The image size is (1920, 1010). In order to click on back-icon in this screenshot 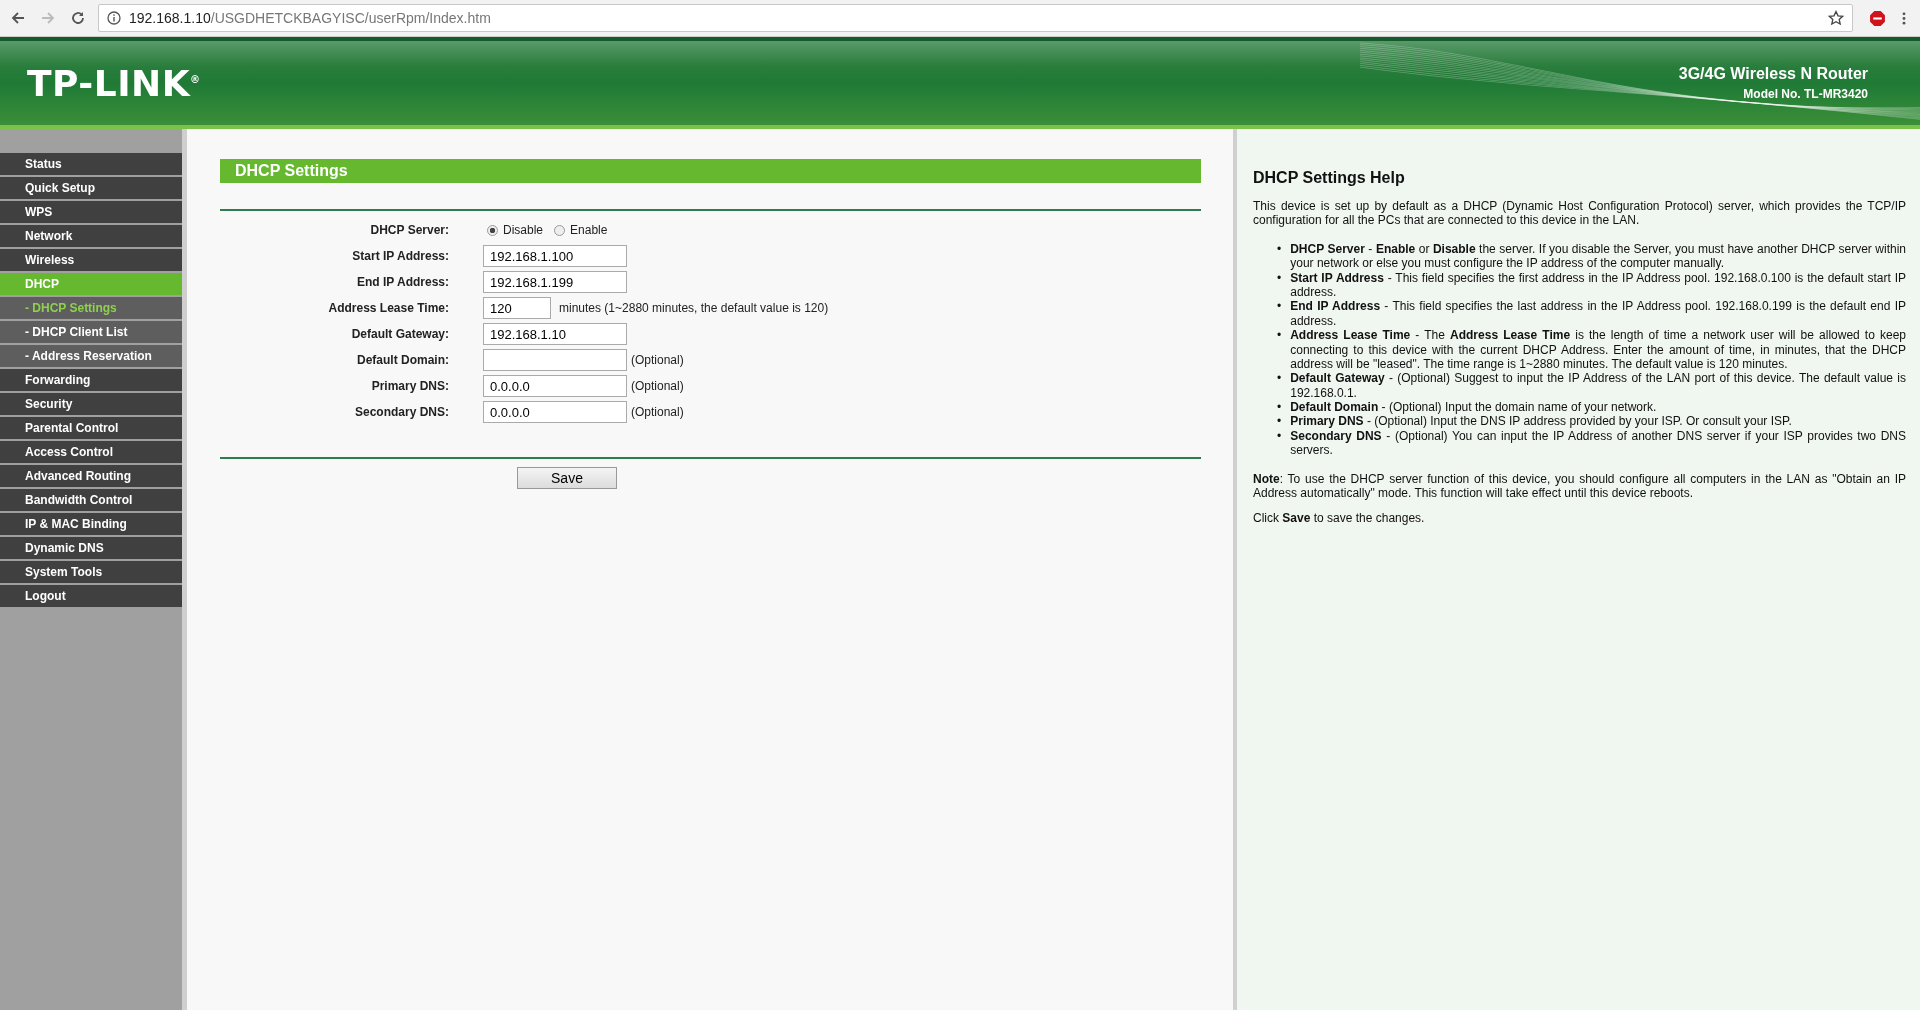, I will do `click(18, 18)`.